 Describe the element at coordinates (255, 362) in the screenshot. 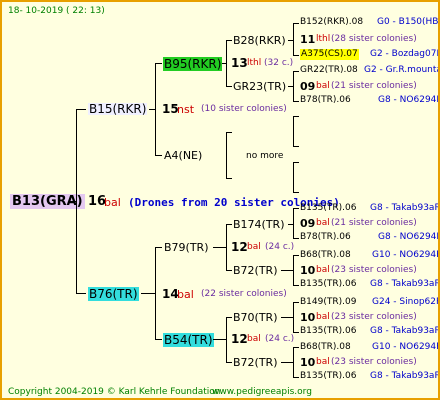

I see `b54-b72-node: B72(TR)` at that location.